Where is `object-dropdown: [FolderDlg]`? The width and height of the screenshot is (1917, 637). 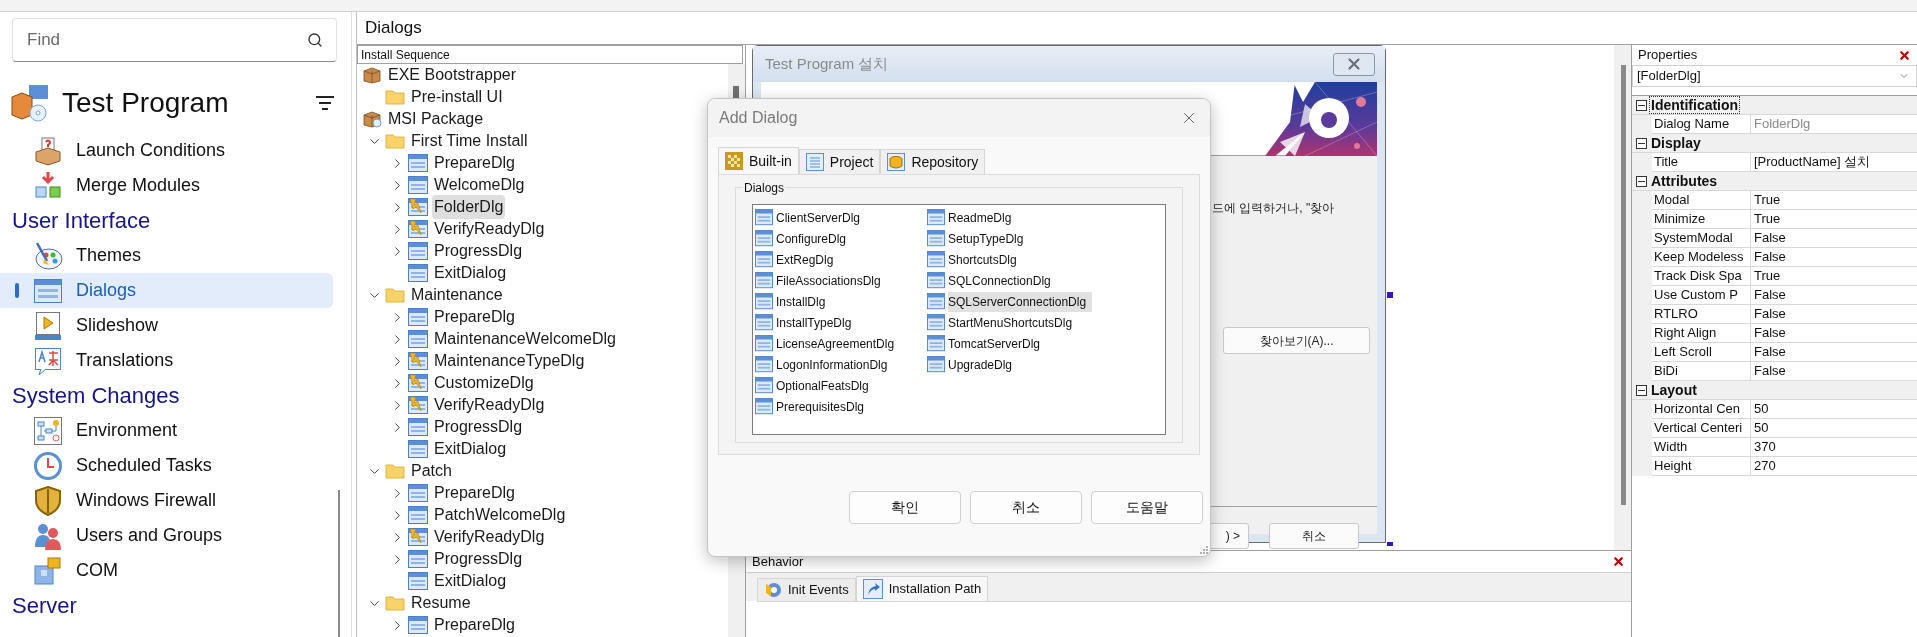
object-dropdown: [FolderDlg] is located at coordinates (1774, 76).